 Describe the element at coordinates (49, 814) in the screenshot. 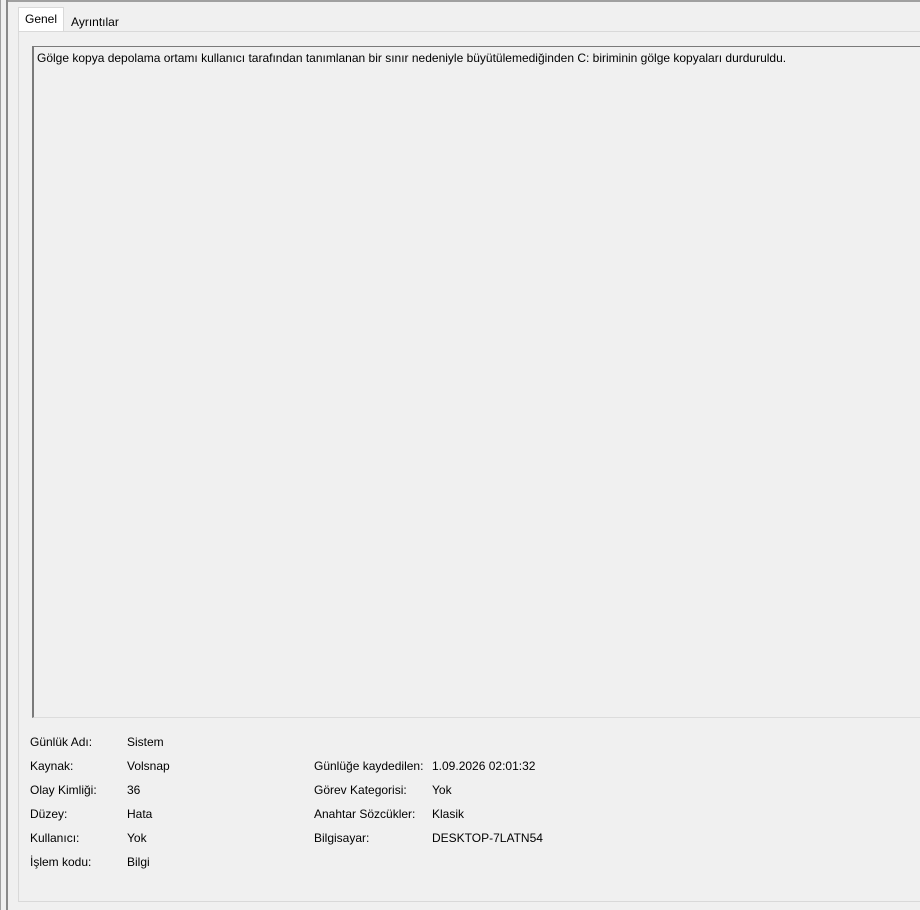

I see `level-label: Düzey:` at that location.